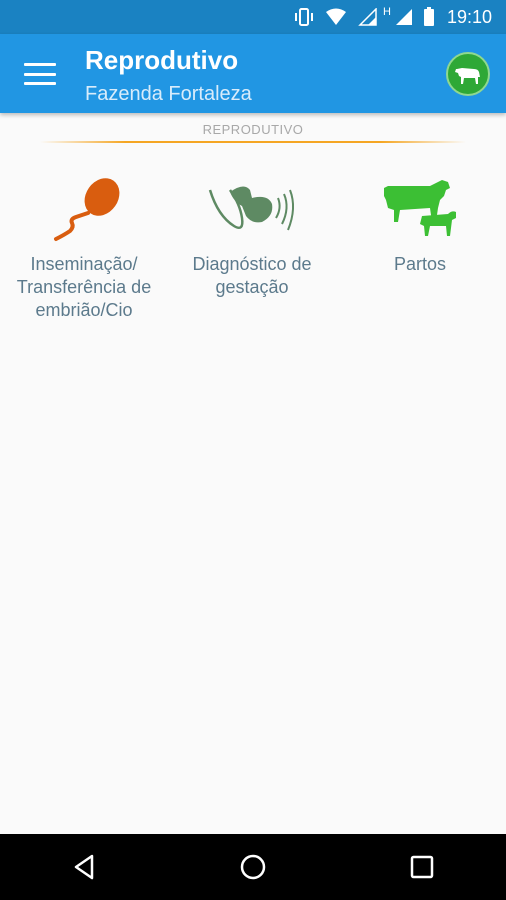  I want to click on menu-item-label: Diagnóstico de gestação, so click(252, 275).